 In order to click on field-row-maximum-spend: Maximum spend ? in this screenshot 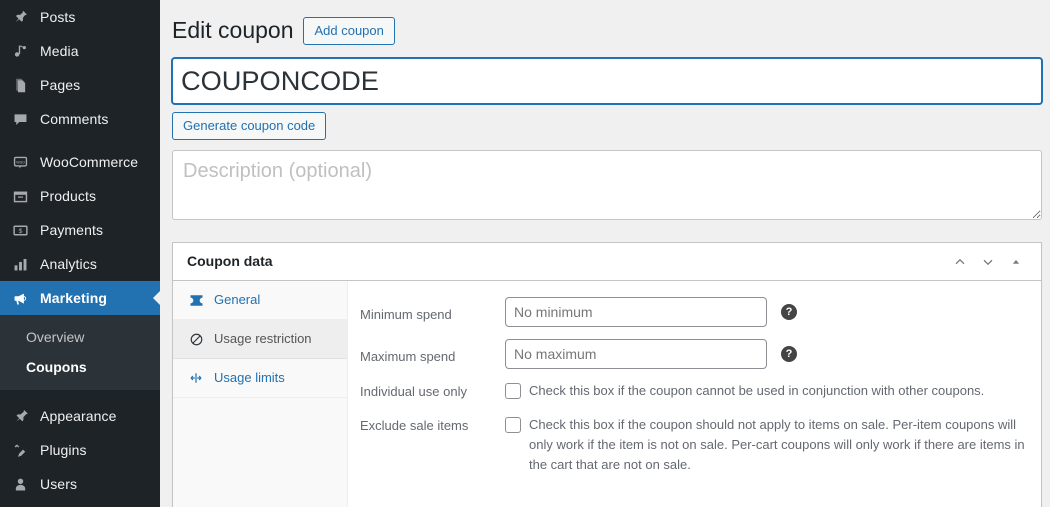, I will do `click(694, 354)`.